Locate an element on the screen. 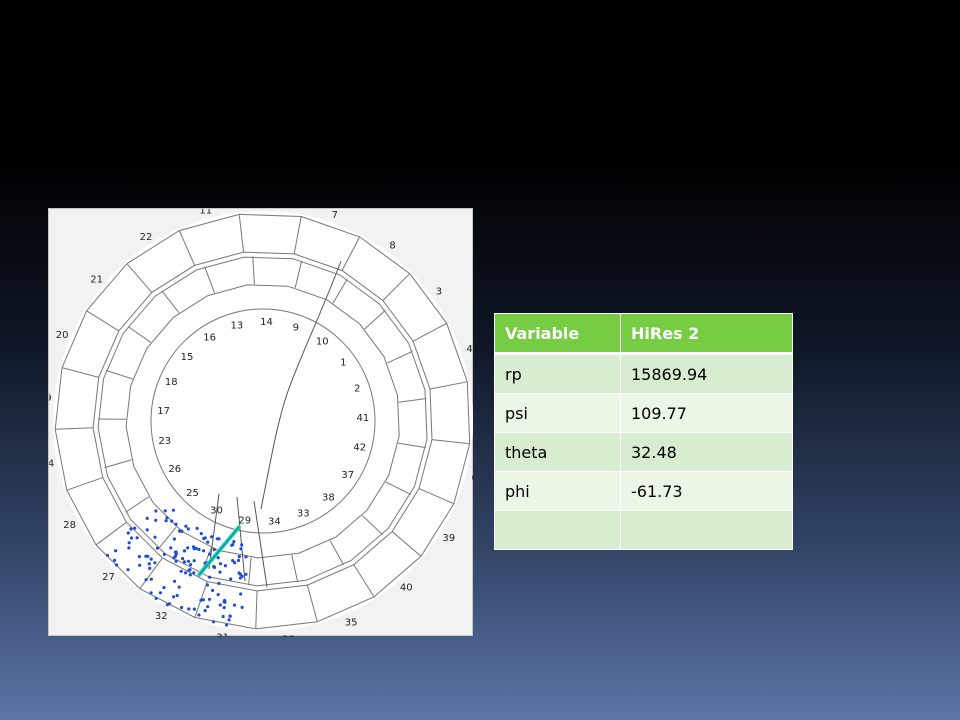 The width and height of the screenshot is (960, 720). table-row: phi -61.73 is located at coordinates (643, 491).